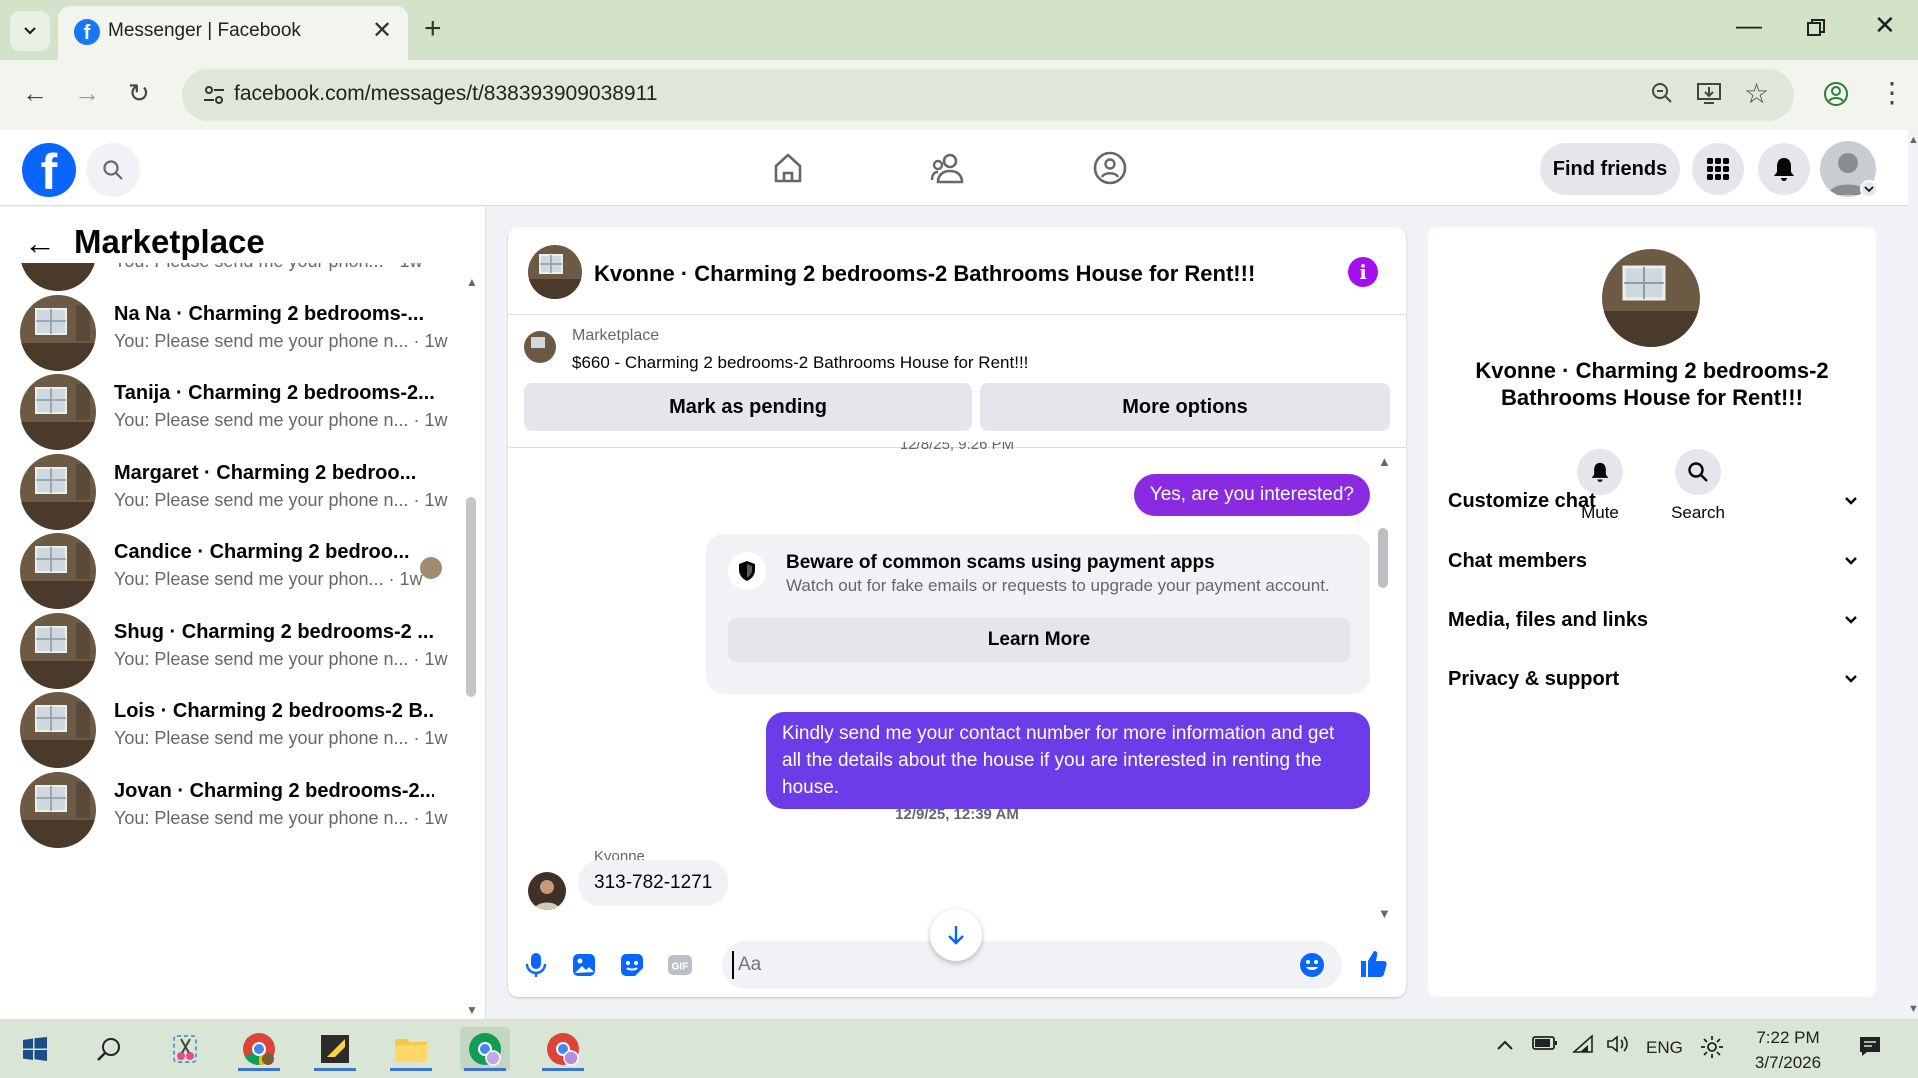 The image size is (1918, 1078). What do you see at coordinates (1712, 1050) in the screenshot?
I see `settings-gear-icon` at bounding box center [1712, 1050].